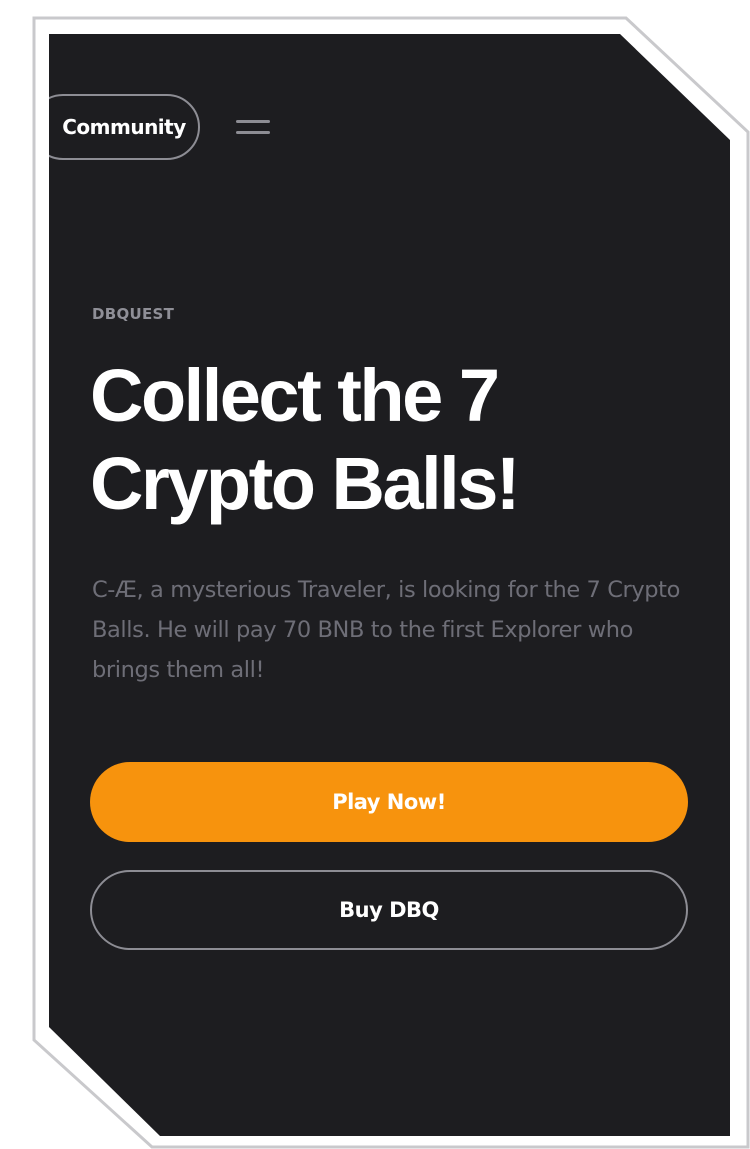 The image size is (750, 1149). What do you see at coordinates (295, 395) in the screenshot?
I see `hero-title-line-1: Collect the 7` at bounding box center [295, 395].